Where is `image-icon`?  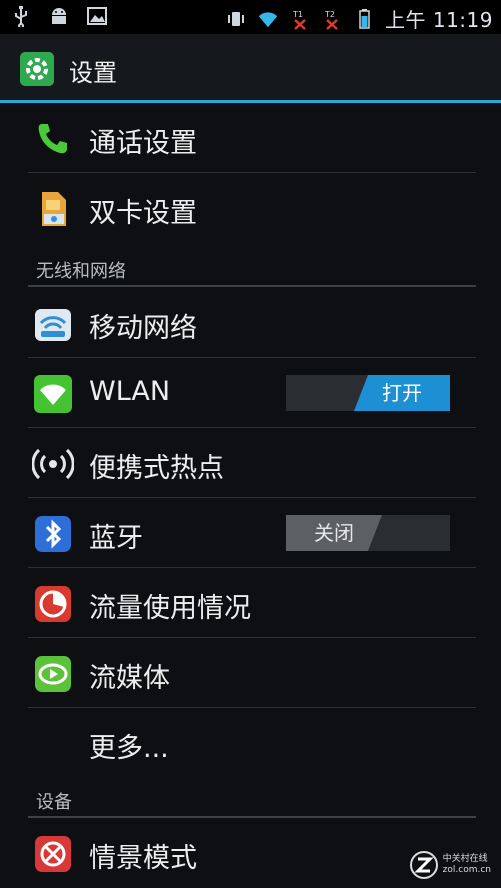
image-icon is located at coordinates (97, 16).